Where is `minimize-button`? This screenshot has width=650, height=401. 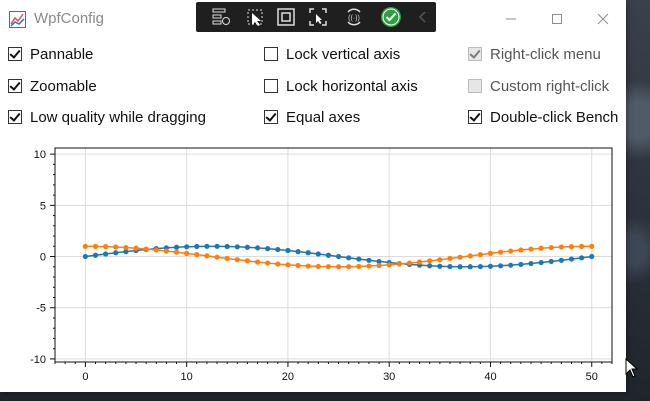 minimize-button is located at coordinates (511, 19).